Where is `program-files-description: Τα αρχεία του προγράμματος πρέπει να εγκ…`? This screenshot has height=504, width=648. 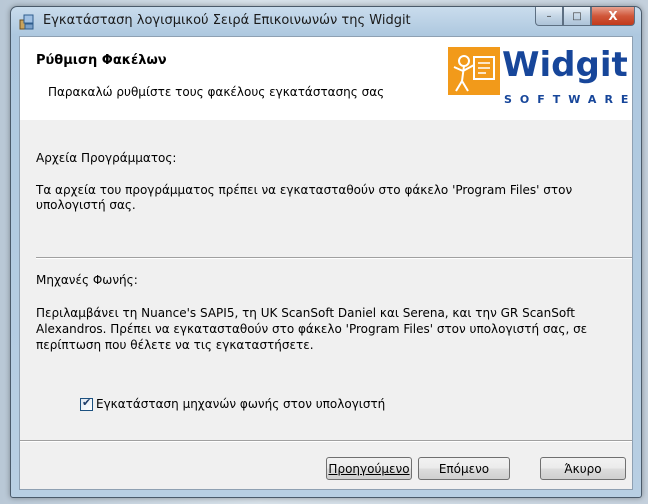
program-files-description: Τα αρχεία του προγράμματος πρέπει να εγκ… is located at coordinates (304, 197).